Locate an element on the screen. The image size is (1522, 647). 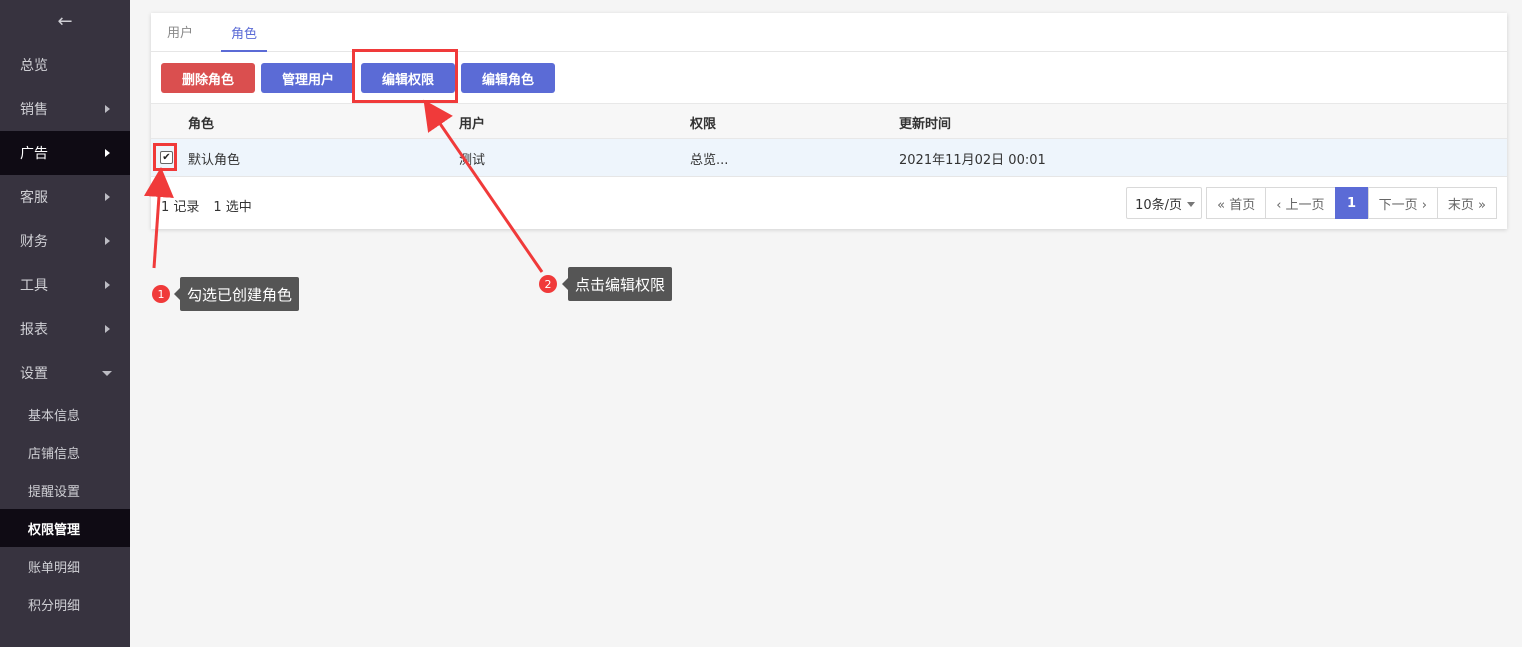
tab-bar: 用户 角色 is located at coordinates (829, 32).